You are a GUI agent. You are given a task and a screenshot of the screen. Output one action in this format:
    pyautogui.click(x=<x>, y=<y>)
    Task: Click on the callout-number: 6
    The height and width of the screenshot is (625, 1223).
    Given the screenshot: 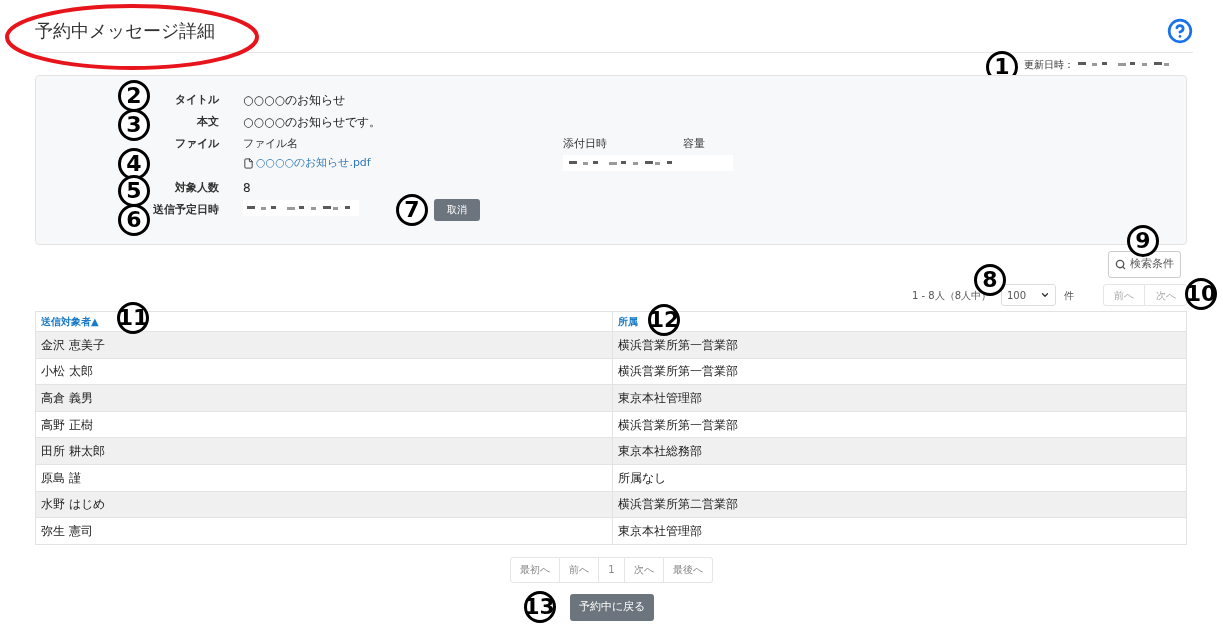 What is the action you would take?
    pyautogui.click(x=134, y=220)
    